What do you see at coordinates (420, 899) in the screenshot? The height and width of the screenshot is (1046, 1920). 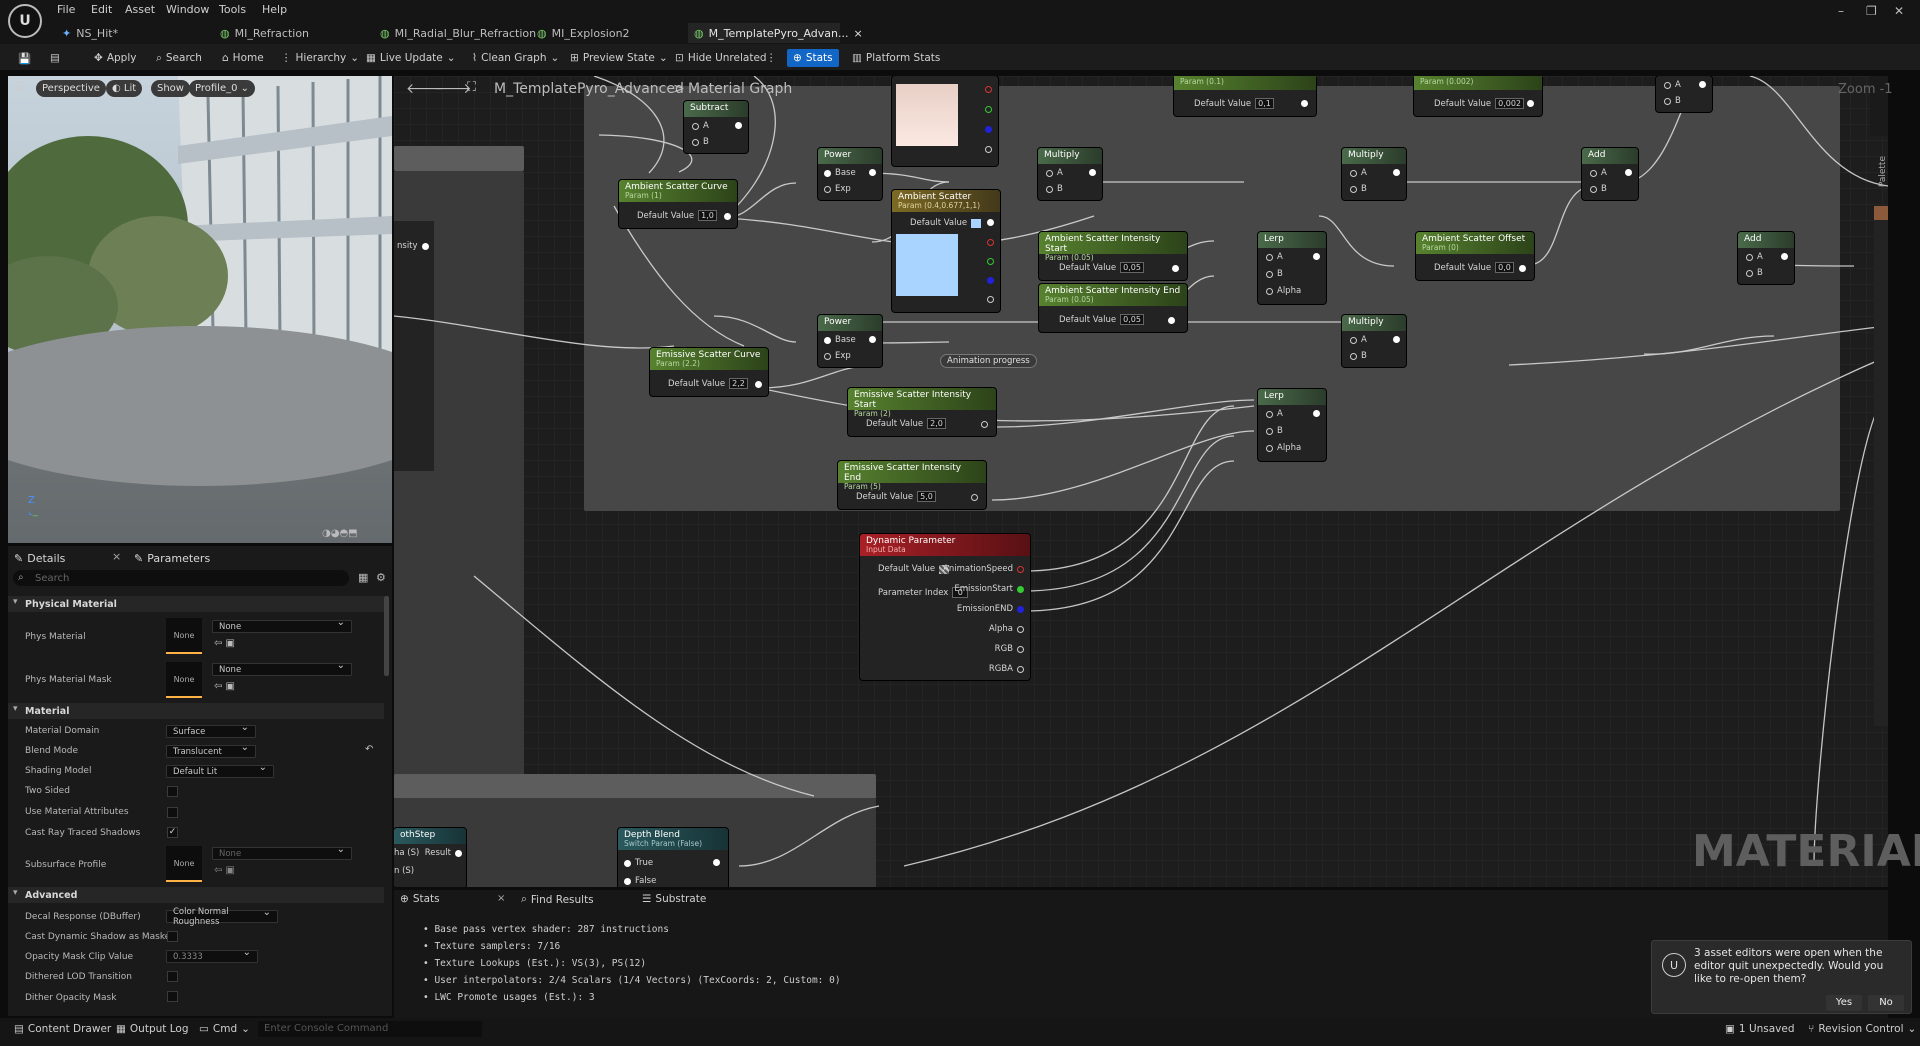 I see `tab-stats: ⊕ Stats` at bounding box center [420, 899].